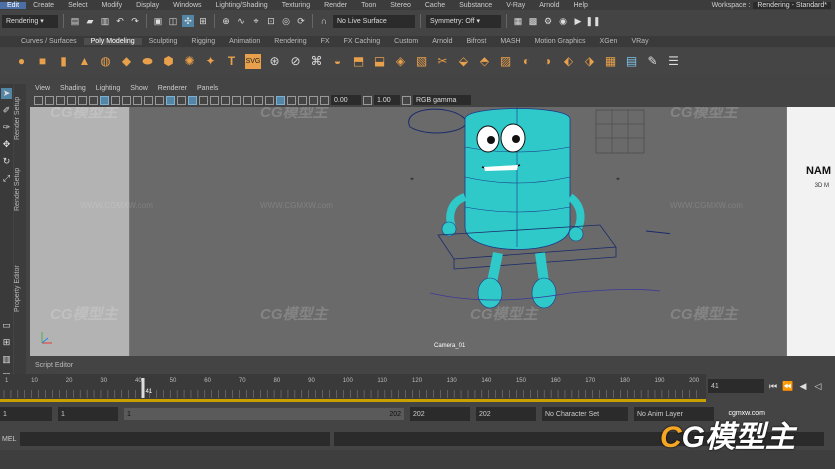 The height and width of the screenshot is (469, 835). What do you see at coordinates (400, 5) in the screenshot?
I see `menu-stereo: Stereo` at bounding box center [400, 5].